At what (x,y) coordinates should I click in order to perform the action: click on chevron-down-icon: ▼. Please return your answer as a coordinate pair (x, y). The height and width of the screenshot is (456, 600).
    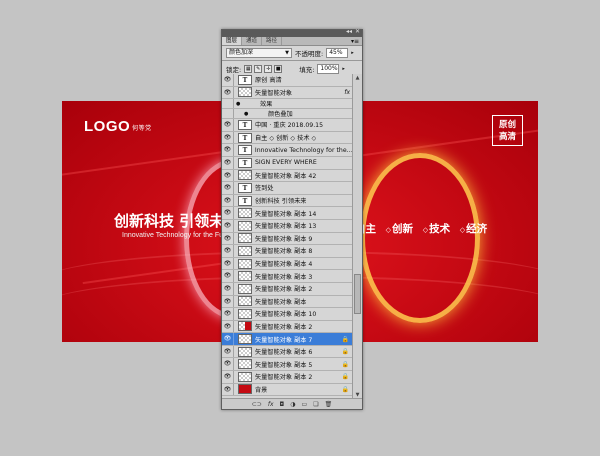
    Looking at the image, I should click on (287, 52).